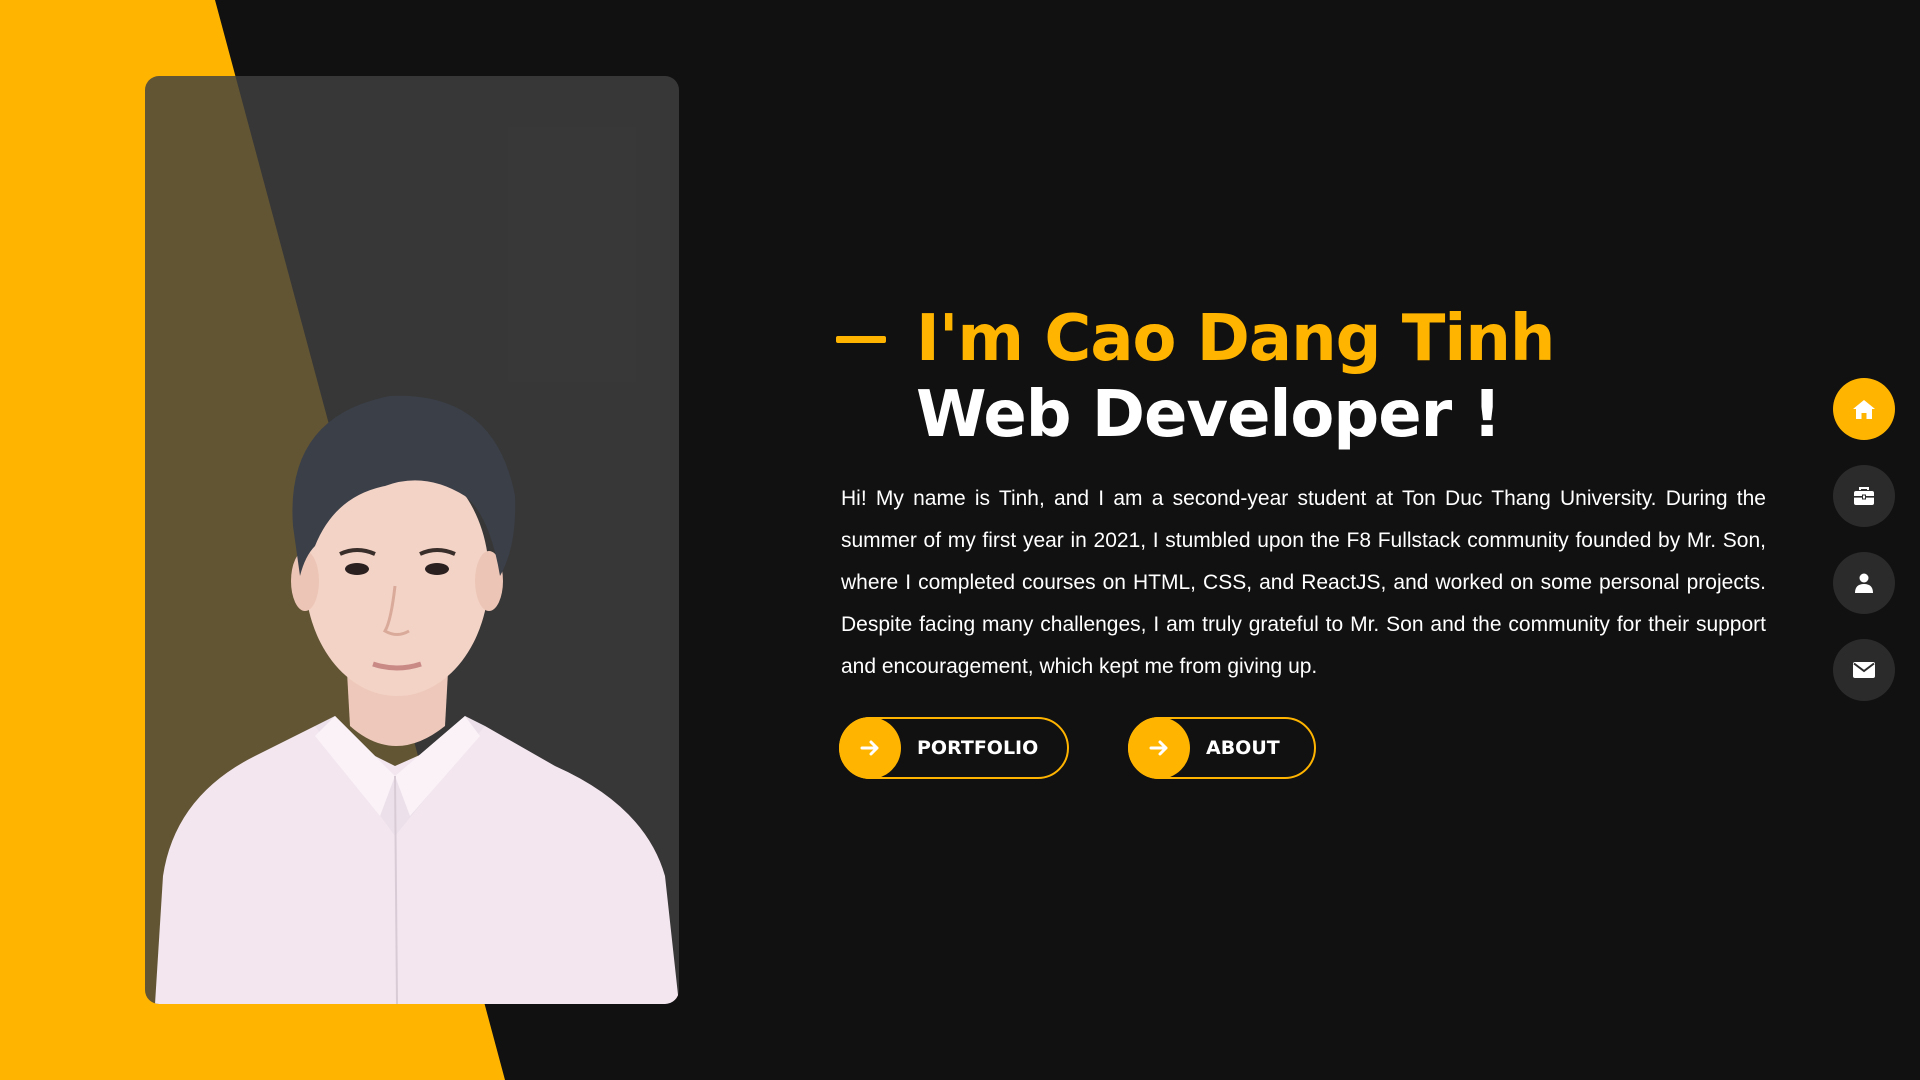 This screenshot has height=1080, width=1920. I want to click on nav-portfolio, so click(1864, 496).